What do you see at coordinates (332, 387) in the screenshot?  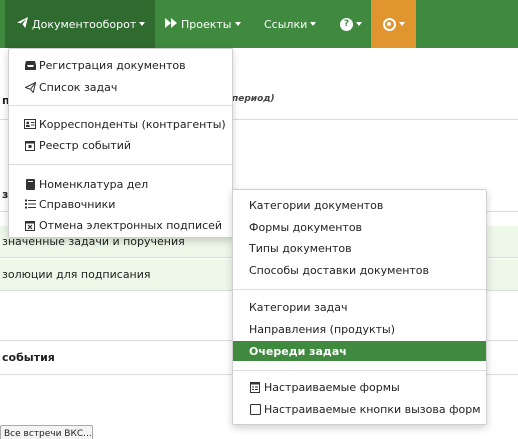 I see `submenu-item-label: Настраиваемые формы` at bounding box center [332, 387].